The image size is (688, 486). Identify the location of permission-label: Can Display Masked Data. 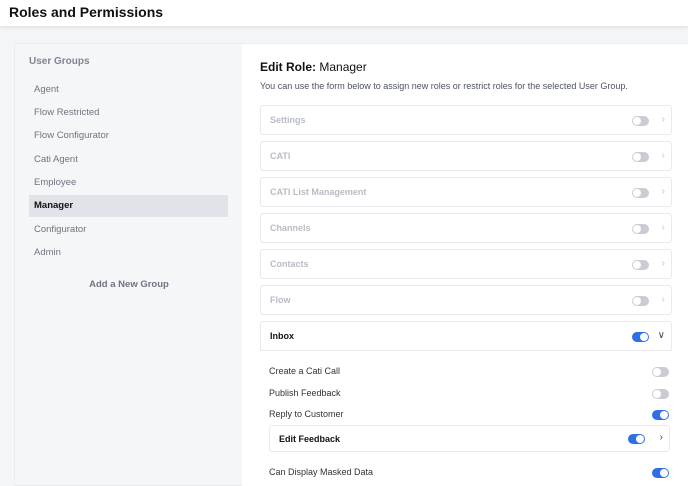
(321, 472).